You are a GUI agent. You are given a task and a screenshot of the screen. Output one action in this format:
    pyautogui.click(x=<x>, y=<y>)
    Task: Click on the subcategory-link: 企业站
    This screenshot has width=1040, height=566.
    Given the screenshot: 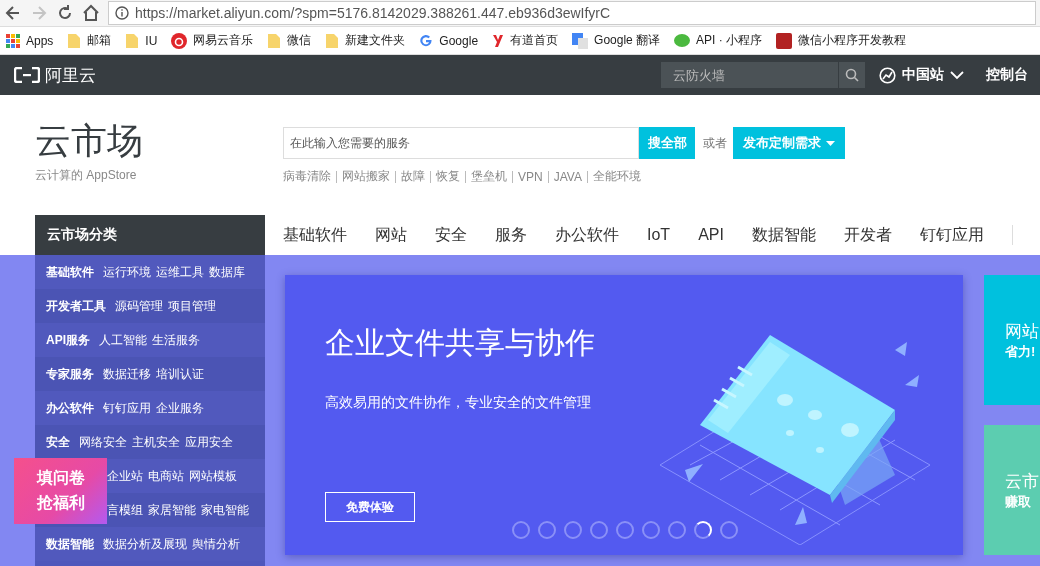 What is the action you would take?
    pyautogui.click(x=125, y=476)
    